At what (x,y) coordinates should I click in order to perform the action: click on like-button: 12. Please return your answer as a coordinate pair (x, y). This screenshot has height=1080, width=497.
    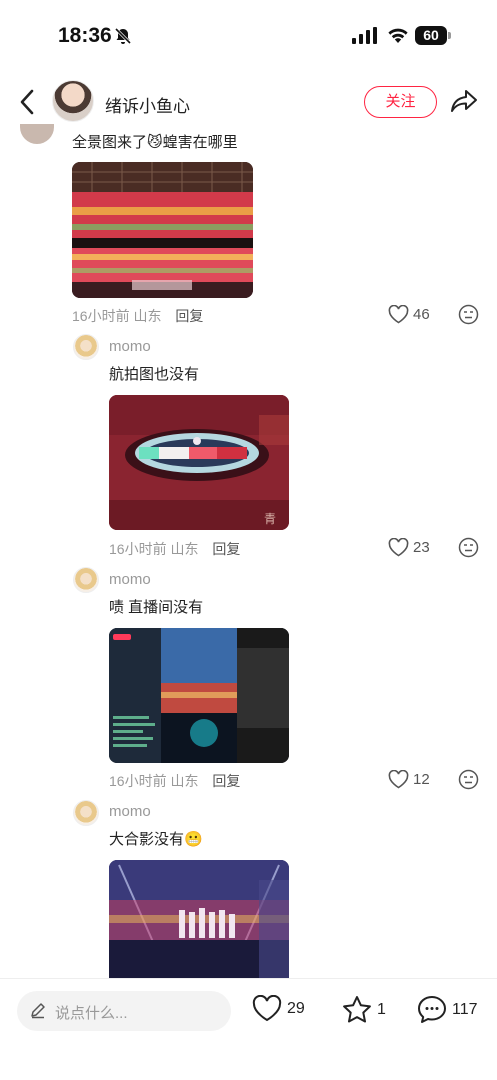
    Looking at the image, I should click on (409, 779).